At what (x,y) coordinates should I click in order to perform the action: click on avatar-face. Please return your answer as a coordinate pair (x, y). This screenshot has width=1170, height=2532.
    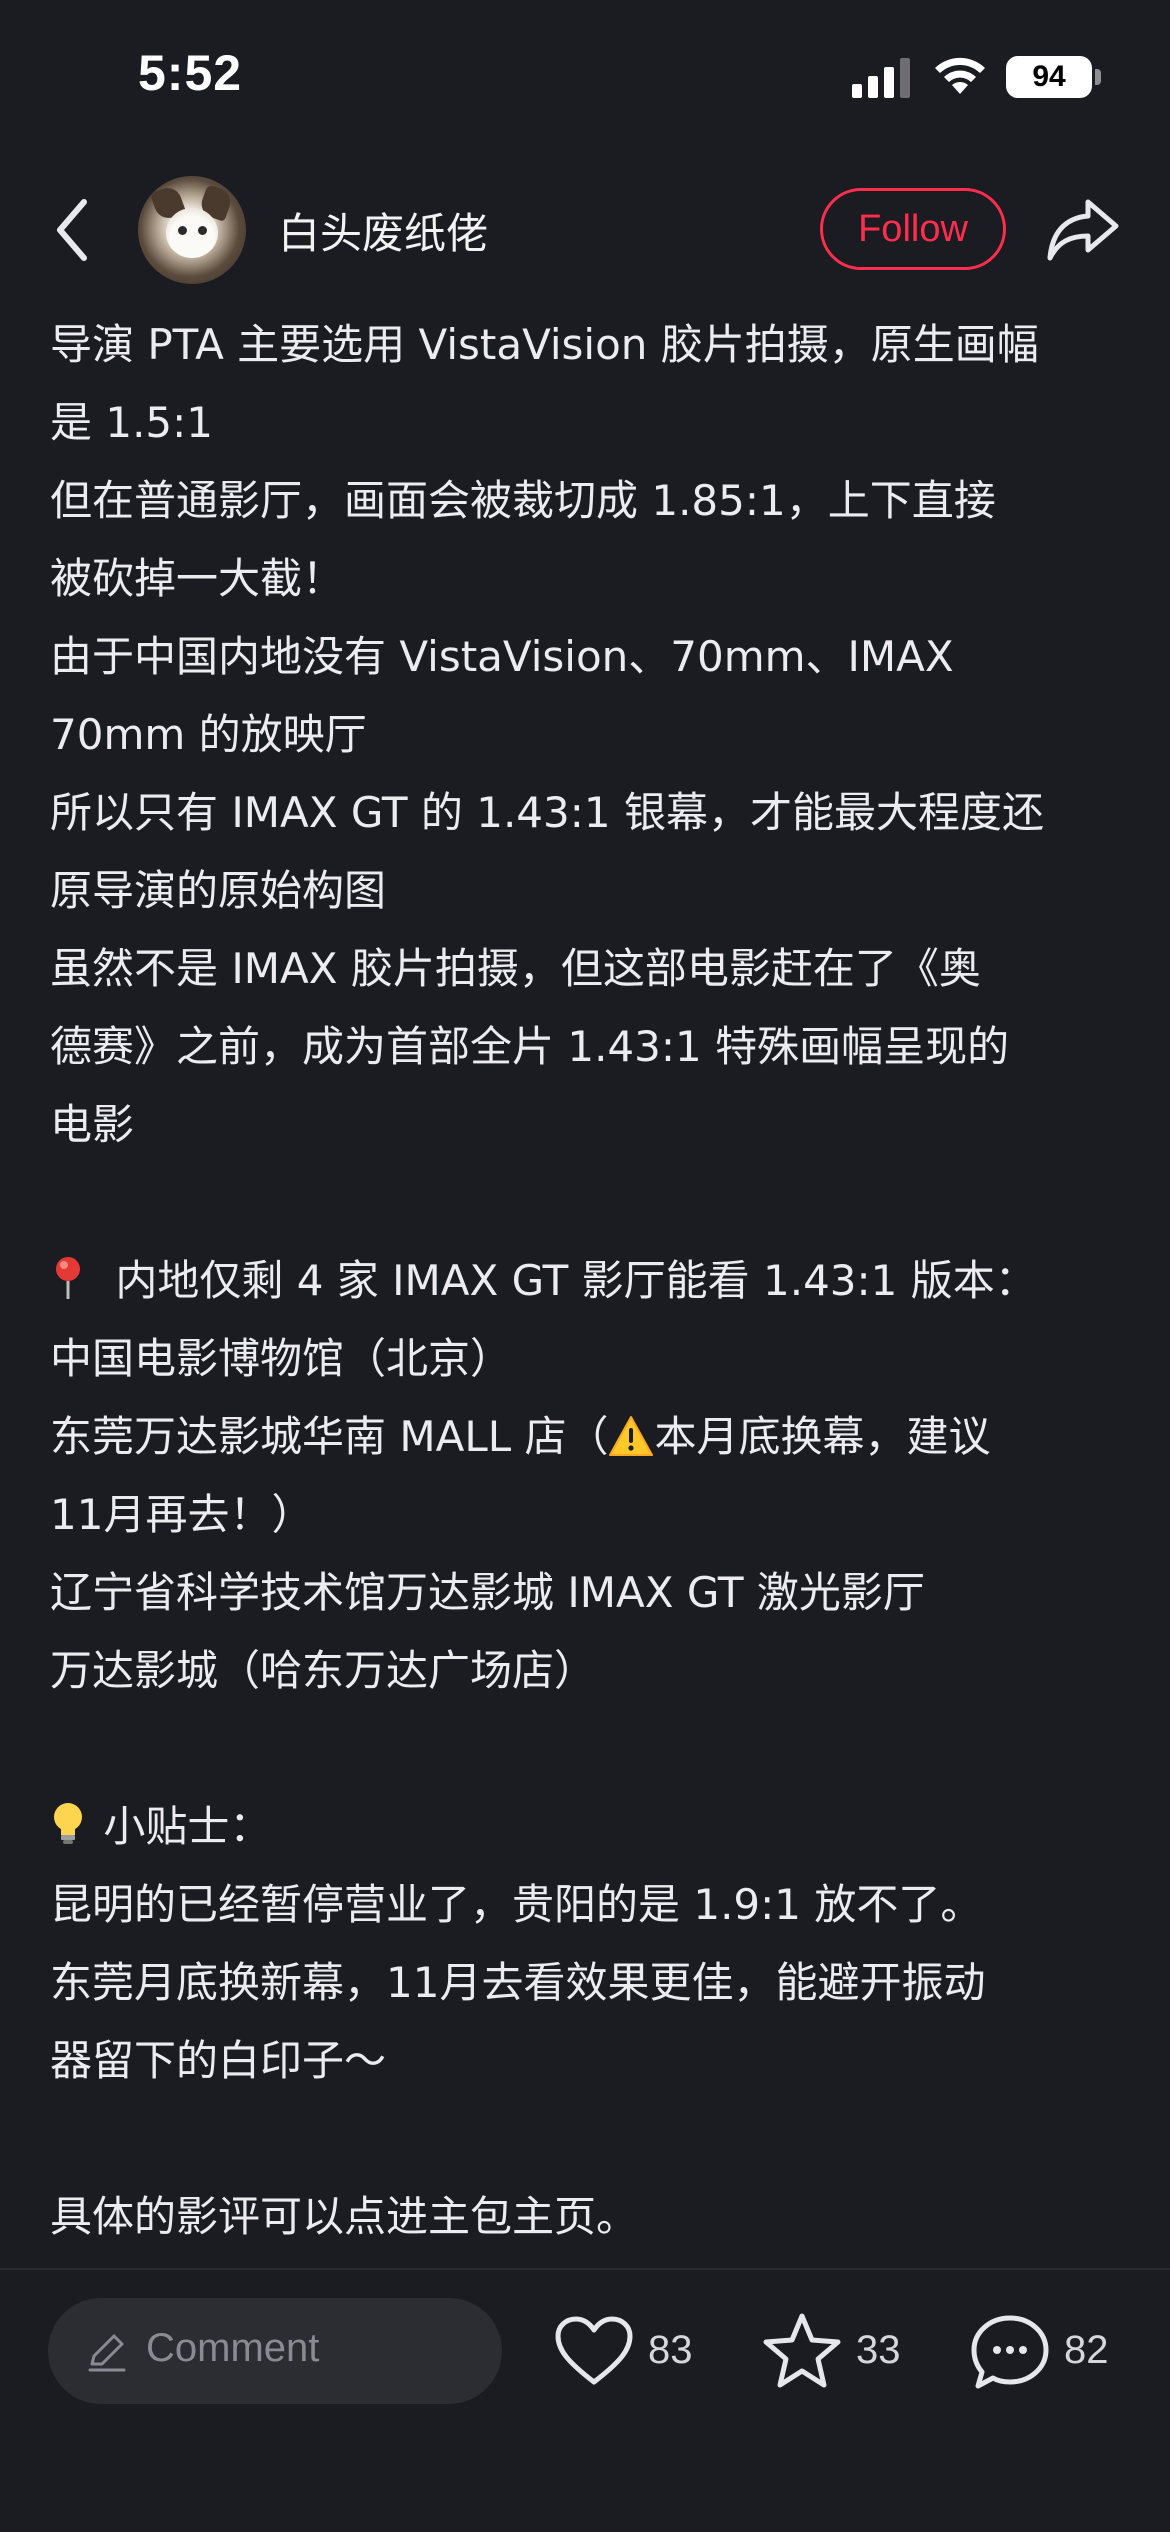
    Looking at the image, I should click on (192, 233).